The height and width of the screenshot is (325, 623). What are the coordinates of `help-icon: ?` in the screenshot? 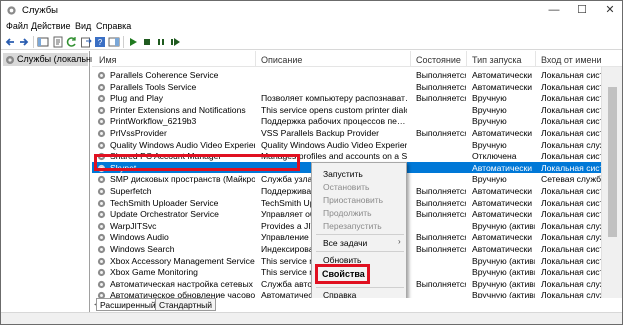 It's located at (100, 42).